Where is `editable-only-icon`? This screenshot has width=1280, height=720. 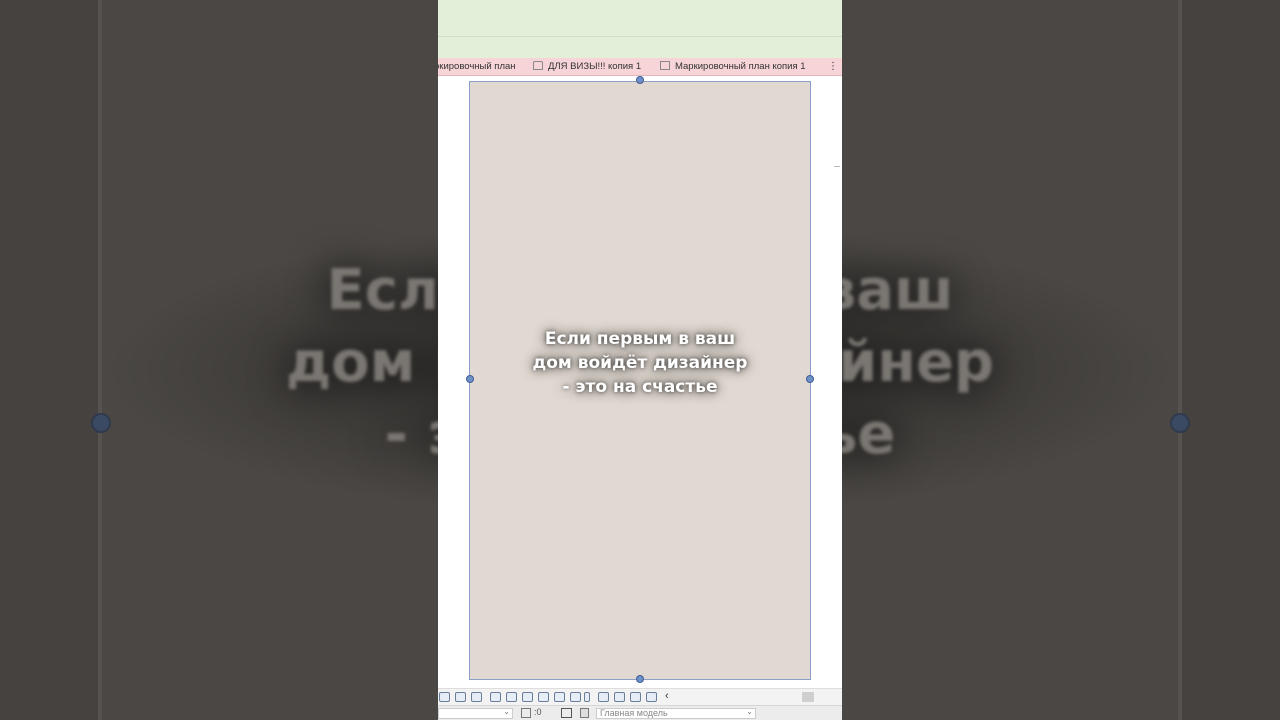
editable-only-icon is located at coordinates (566, 713).